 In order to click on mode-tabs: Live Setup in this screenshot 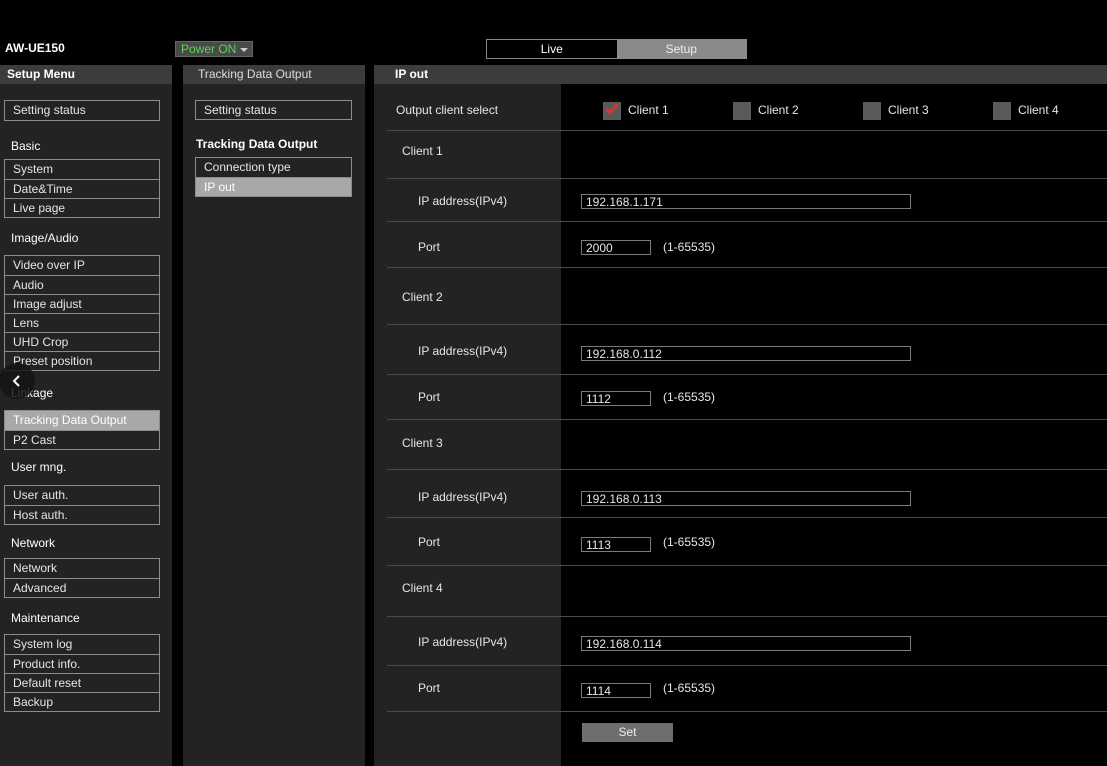, I will do `click(616, 49)`.